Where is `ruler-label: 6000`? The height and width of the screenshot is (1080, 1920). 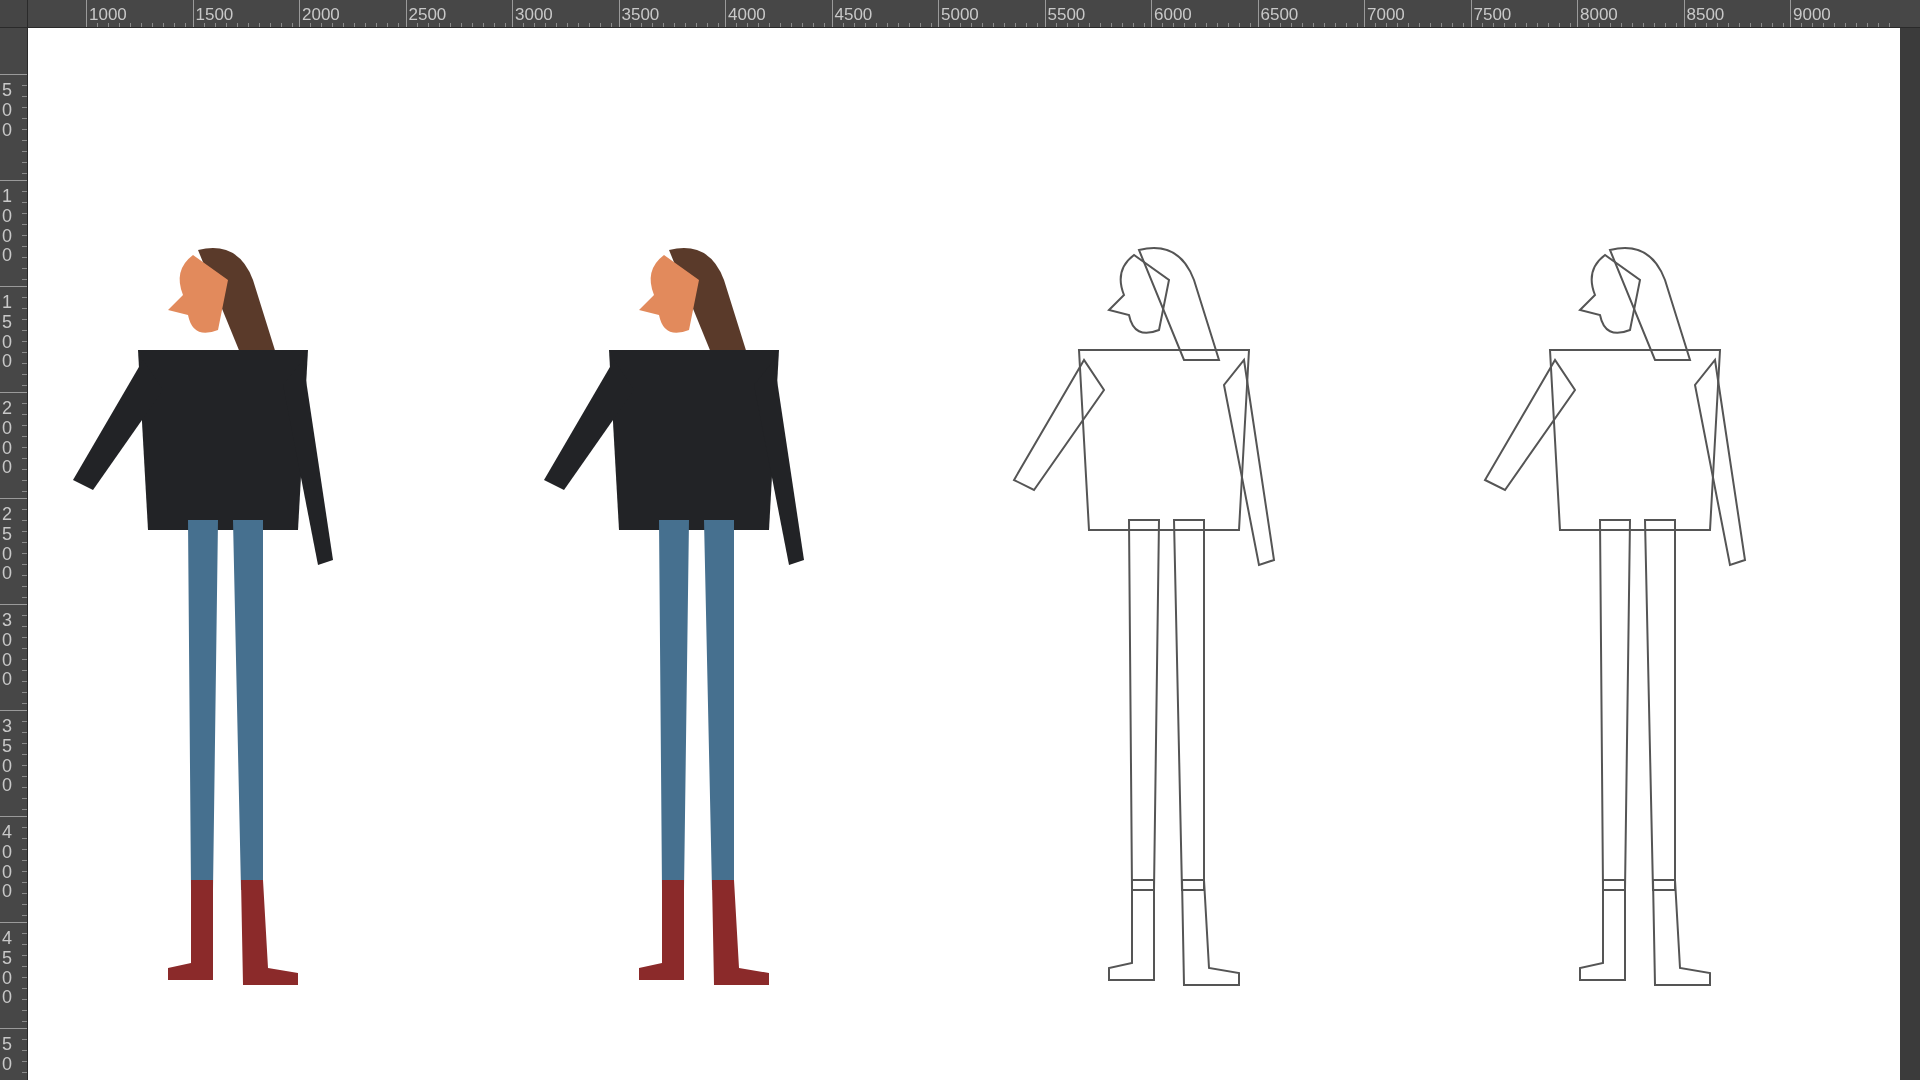 ruler-label: 6000 is located at coordinates (1172, 13).